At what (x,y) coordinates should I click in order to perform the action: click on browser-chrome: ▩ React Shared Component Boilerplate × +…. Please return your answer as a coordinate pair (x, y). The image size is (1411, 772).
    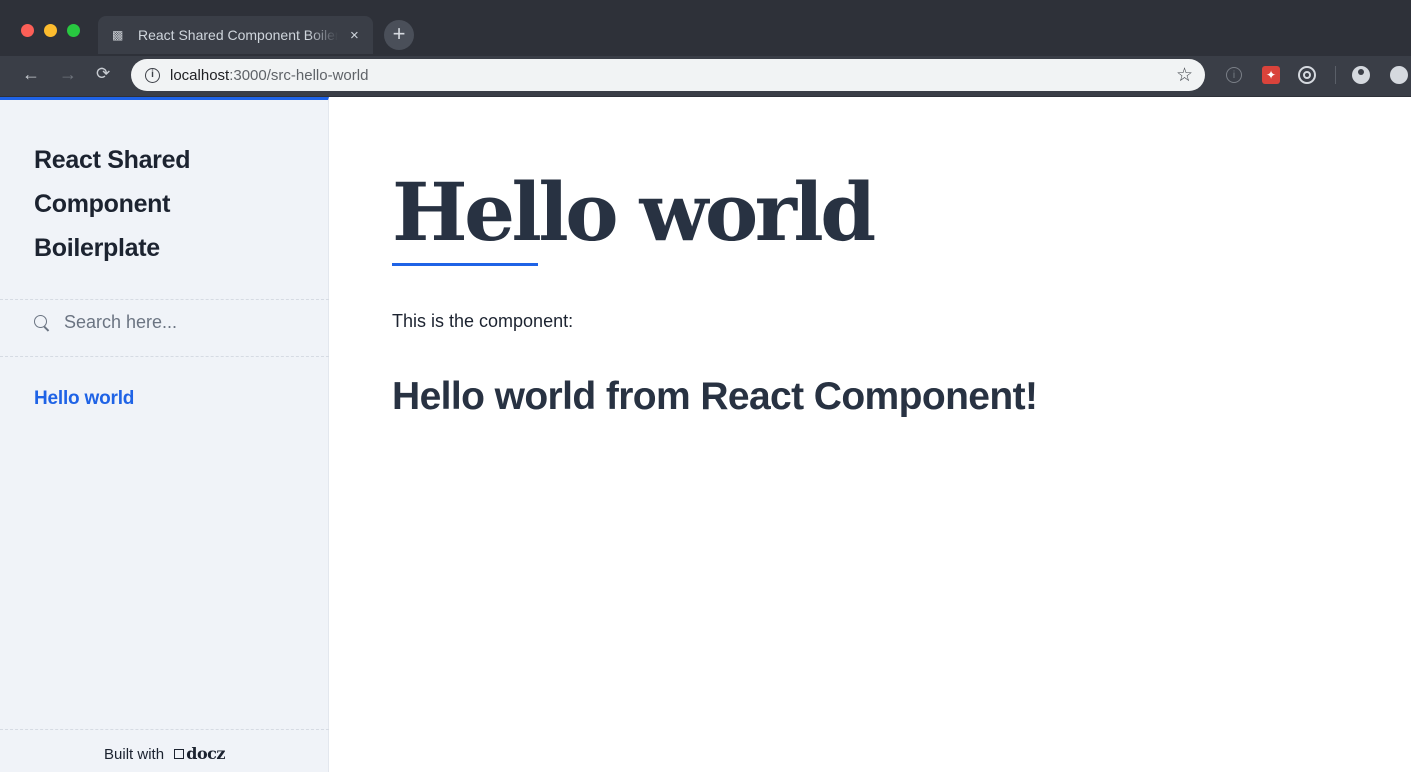
    Looking at the image, I should click on (705, 48).